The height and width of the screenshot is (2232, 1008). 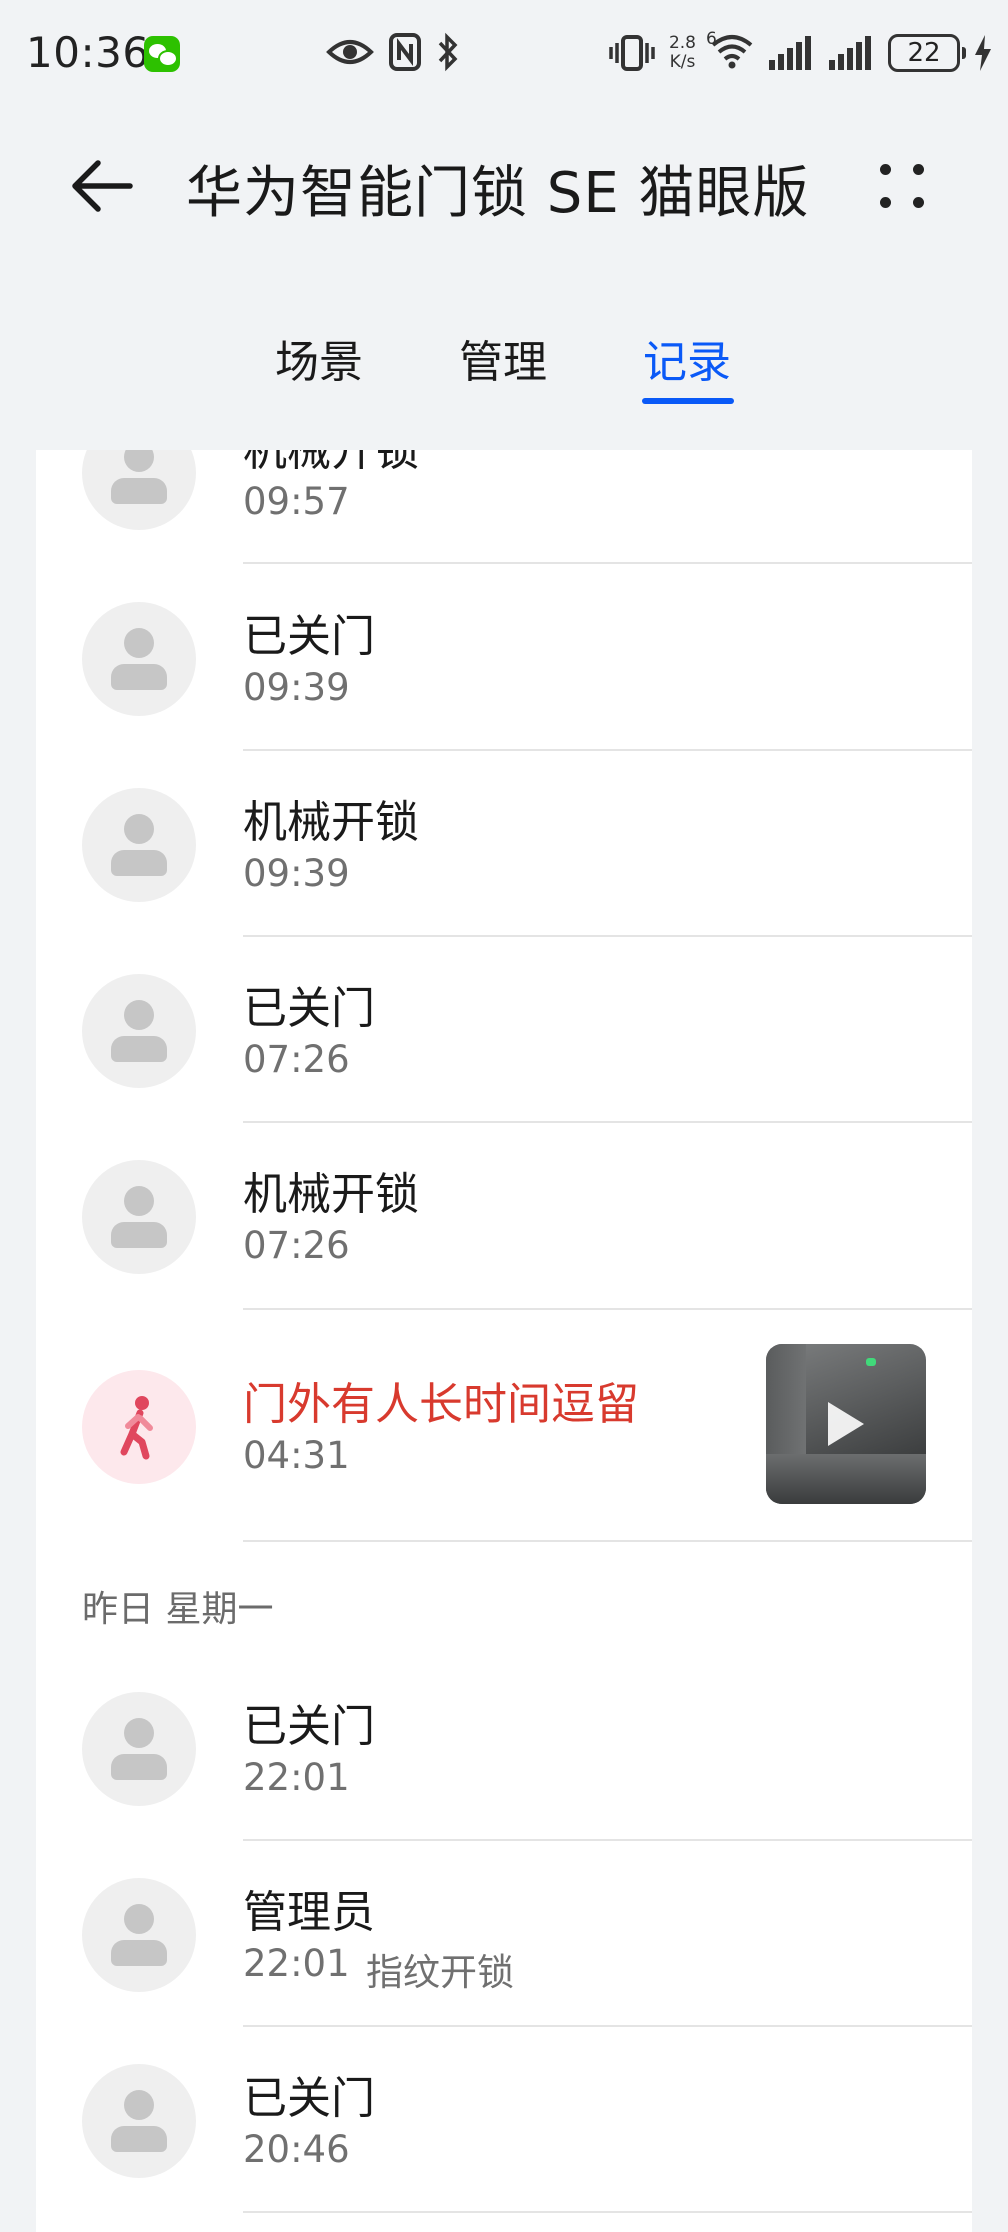 I want to click on list-item: 机械开锁 07:26, so click(x=504, y=1217).